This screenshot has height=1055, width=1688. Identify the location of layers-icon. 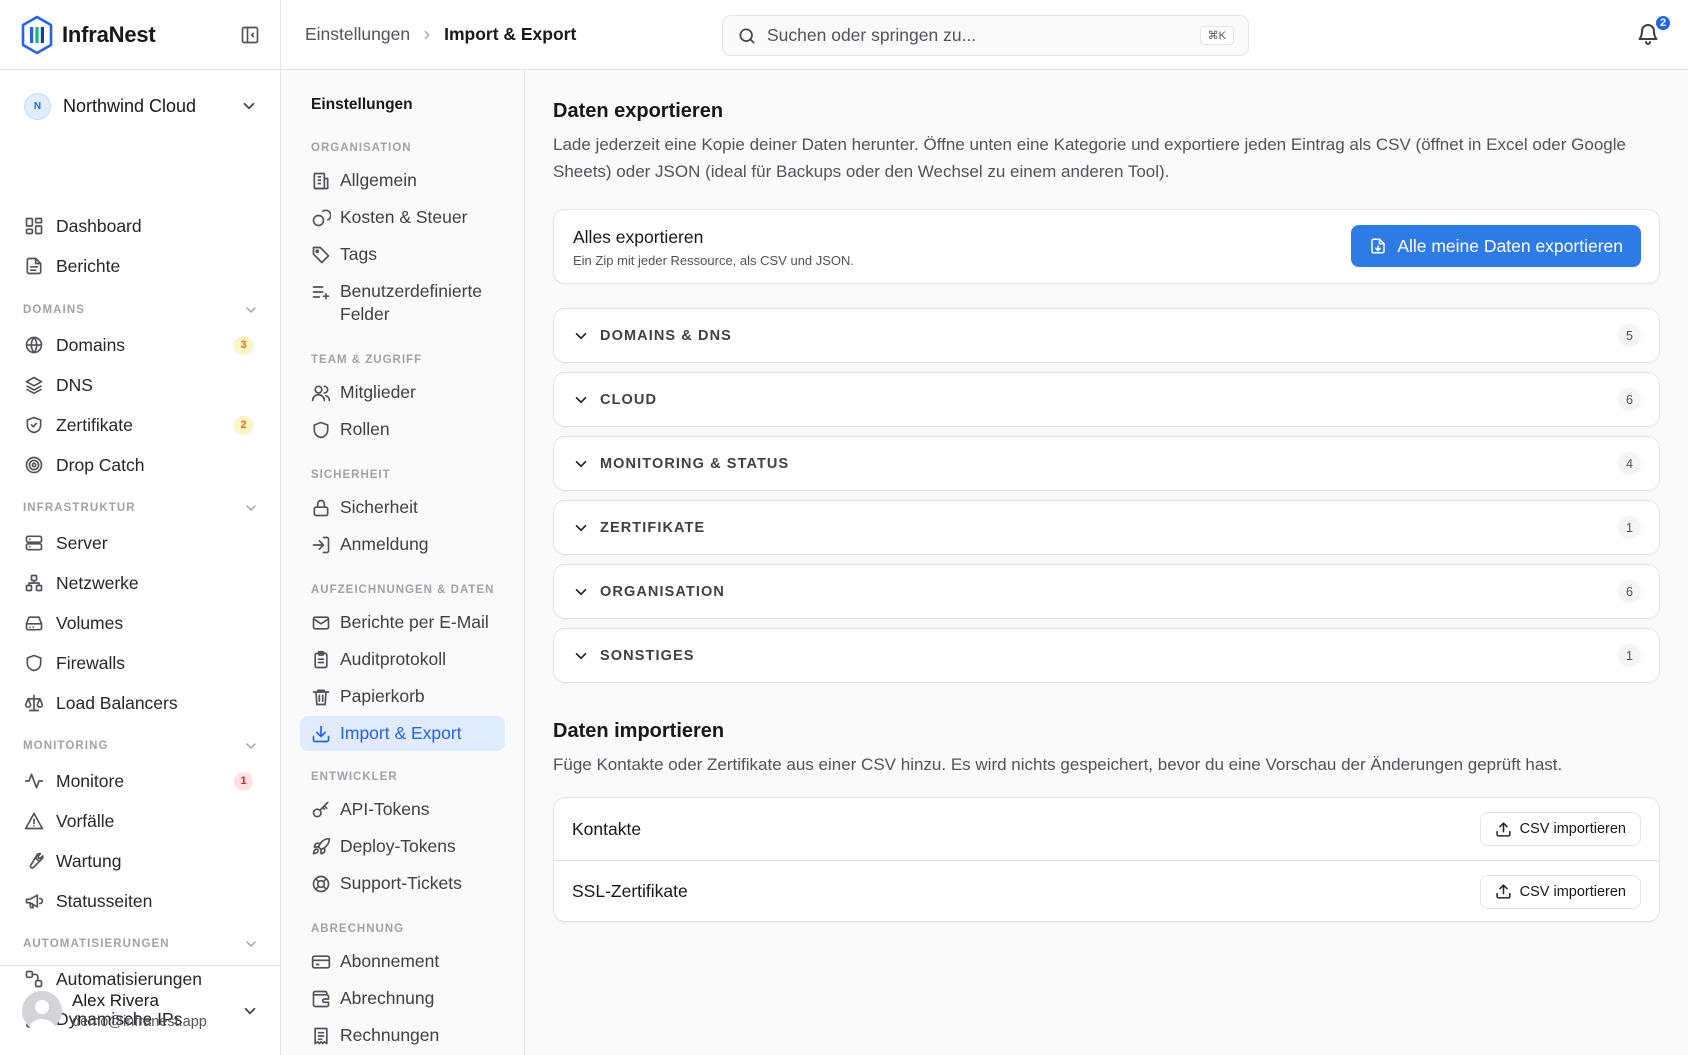
(34, 385).